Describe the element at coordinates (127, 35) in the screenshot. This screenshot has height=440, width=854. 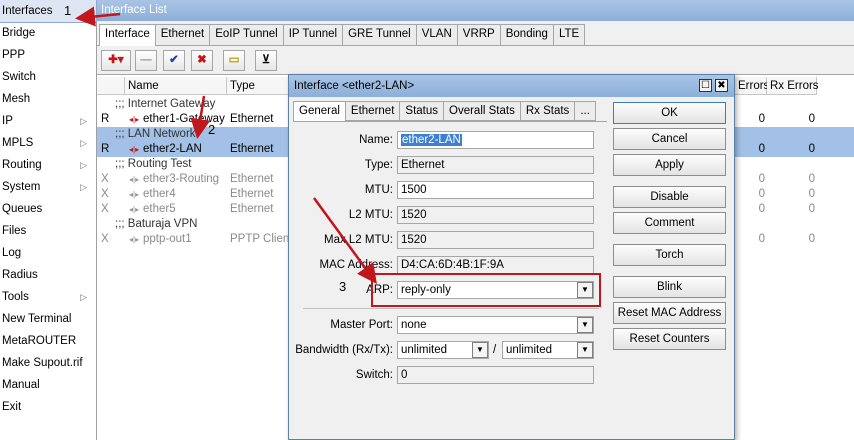
I see `tab-interface: Interface` at that location.